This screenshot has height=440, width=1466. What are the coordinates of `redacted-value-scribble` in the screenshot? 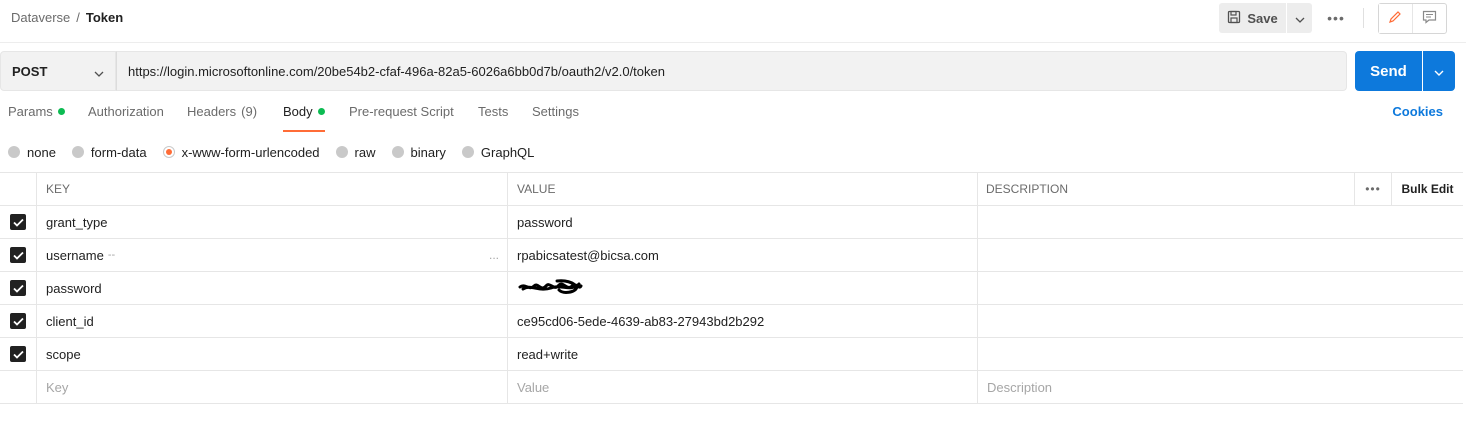 It's located at (550, 288).